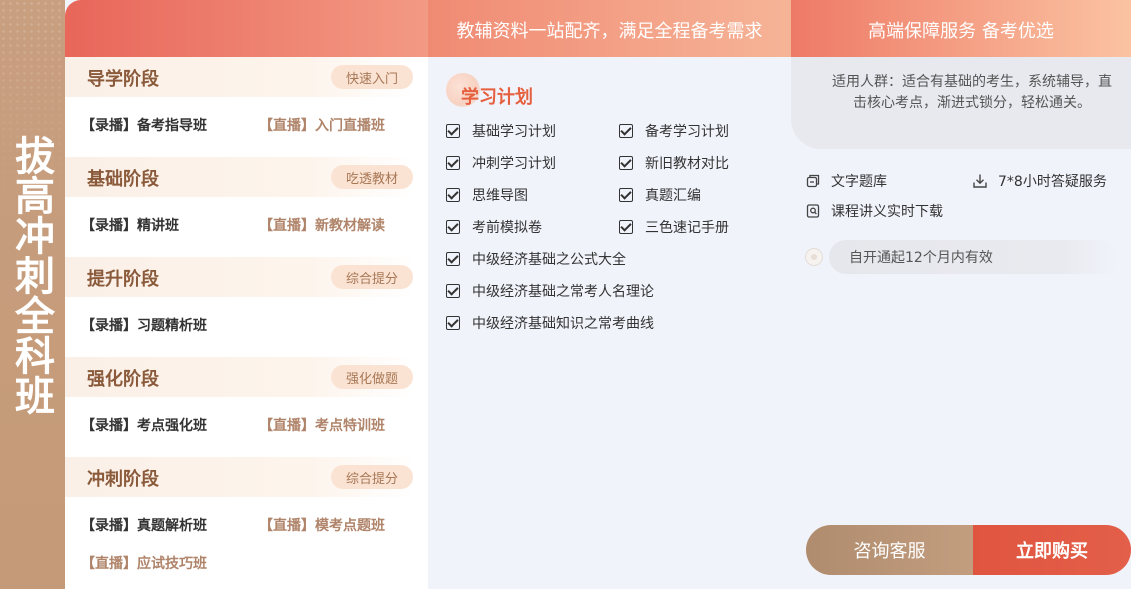 The height and width of the screenshot is (589, 1131). What do you see at coordinates (170, 425) in the screenshot?
I see `course-recorded: 【录播】考点强化班` at bounding box center [170, 425].